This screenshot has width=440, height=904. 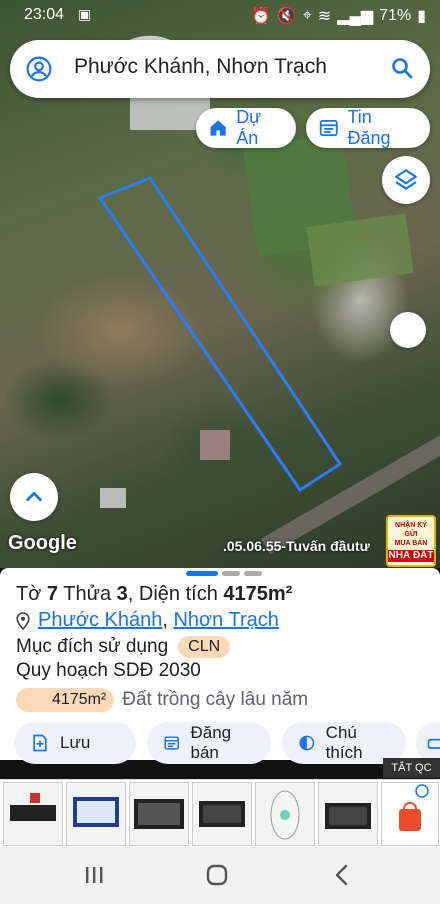 What do you see at coordinates (87, 594) in the screenshot?
I see `thua-label: Thửa` at bounding box center [87, 594].